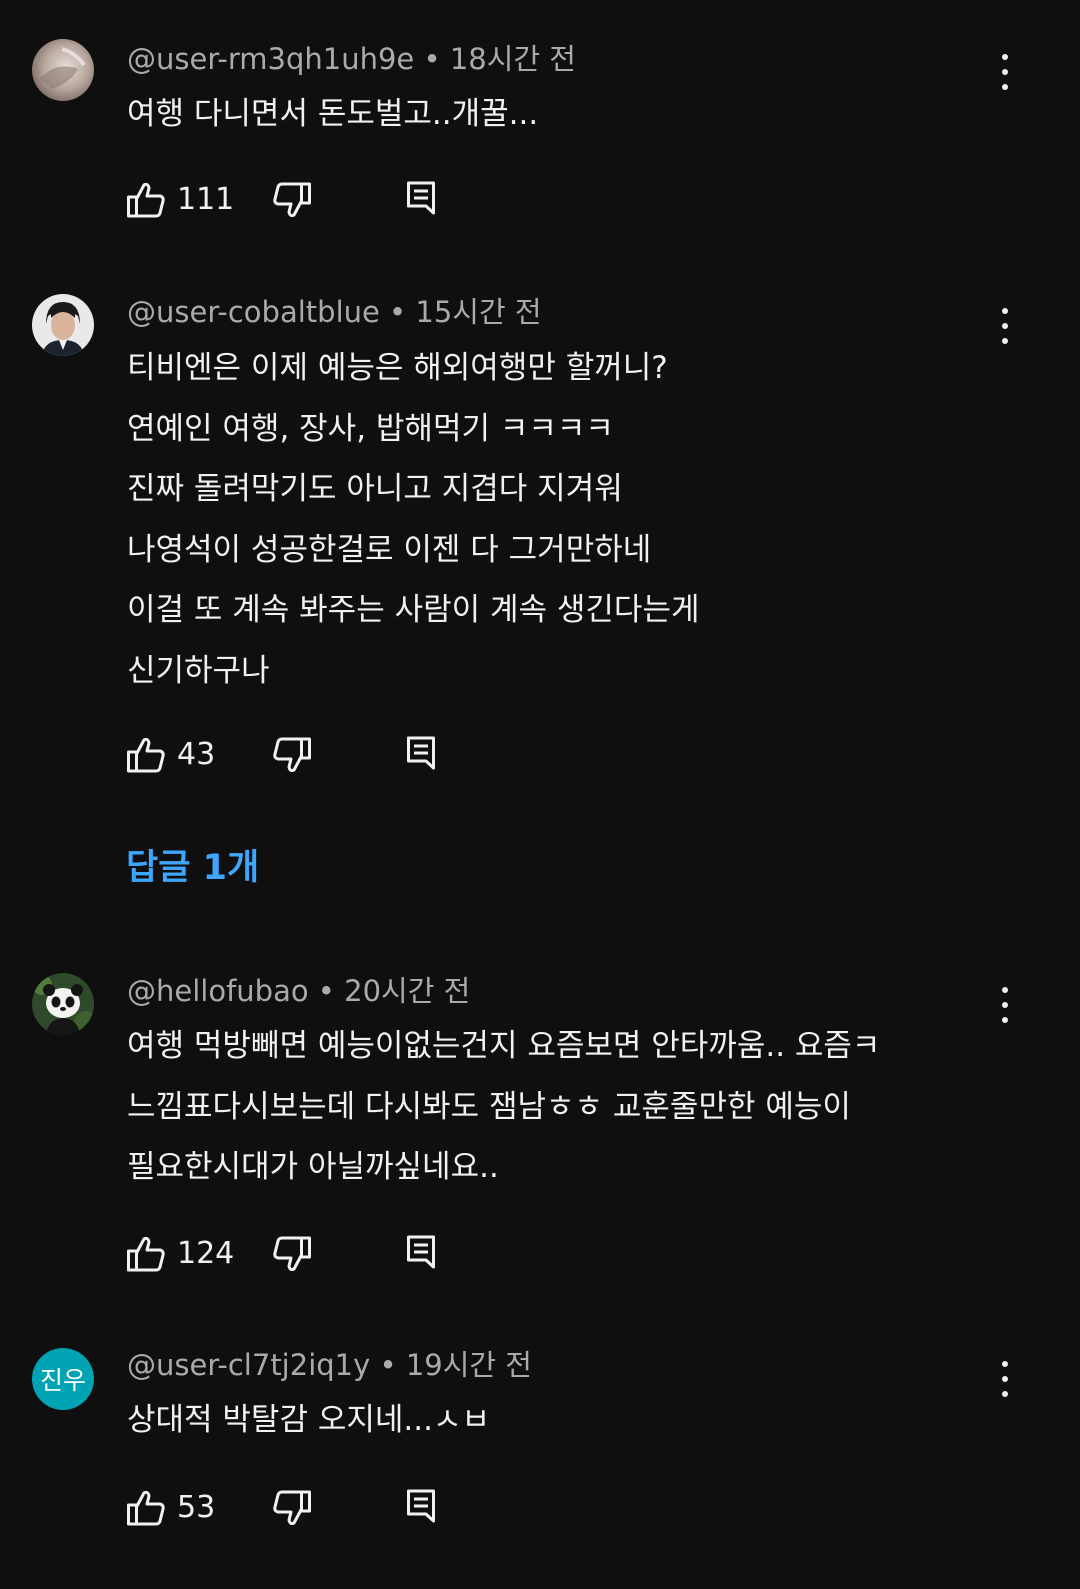  I want to click on author-handle: @hellofubao, so click(218, 991).